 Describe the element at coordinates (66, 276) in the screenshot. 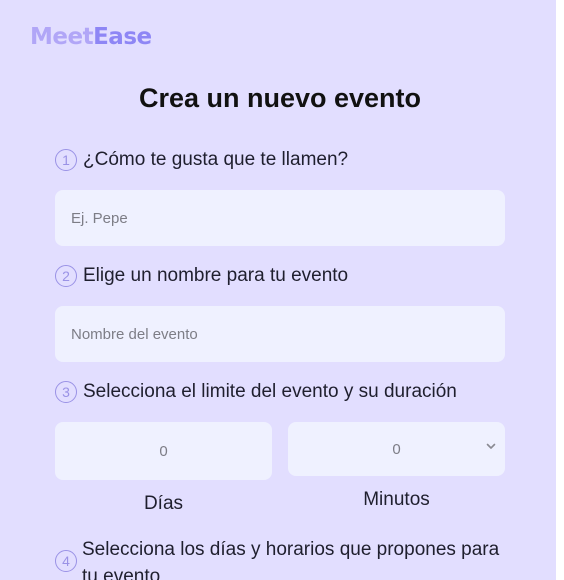

I see `step-2-number: 2` at that location.